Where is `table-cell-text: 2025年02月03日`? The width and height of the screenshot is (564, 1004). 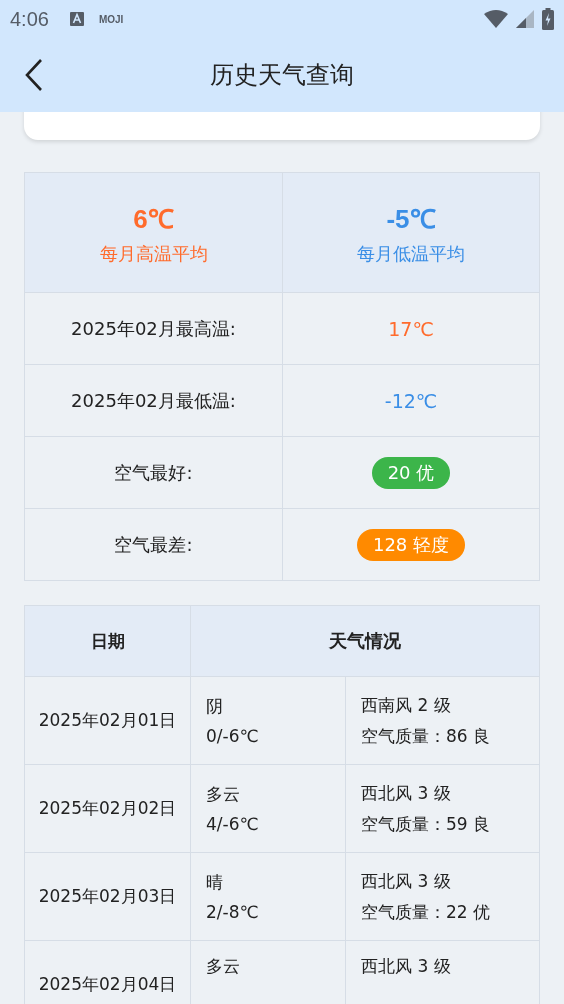 table-cell-text: 2025年02月03日 is located at coordinates (107, 896).